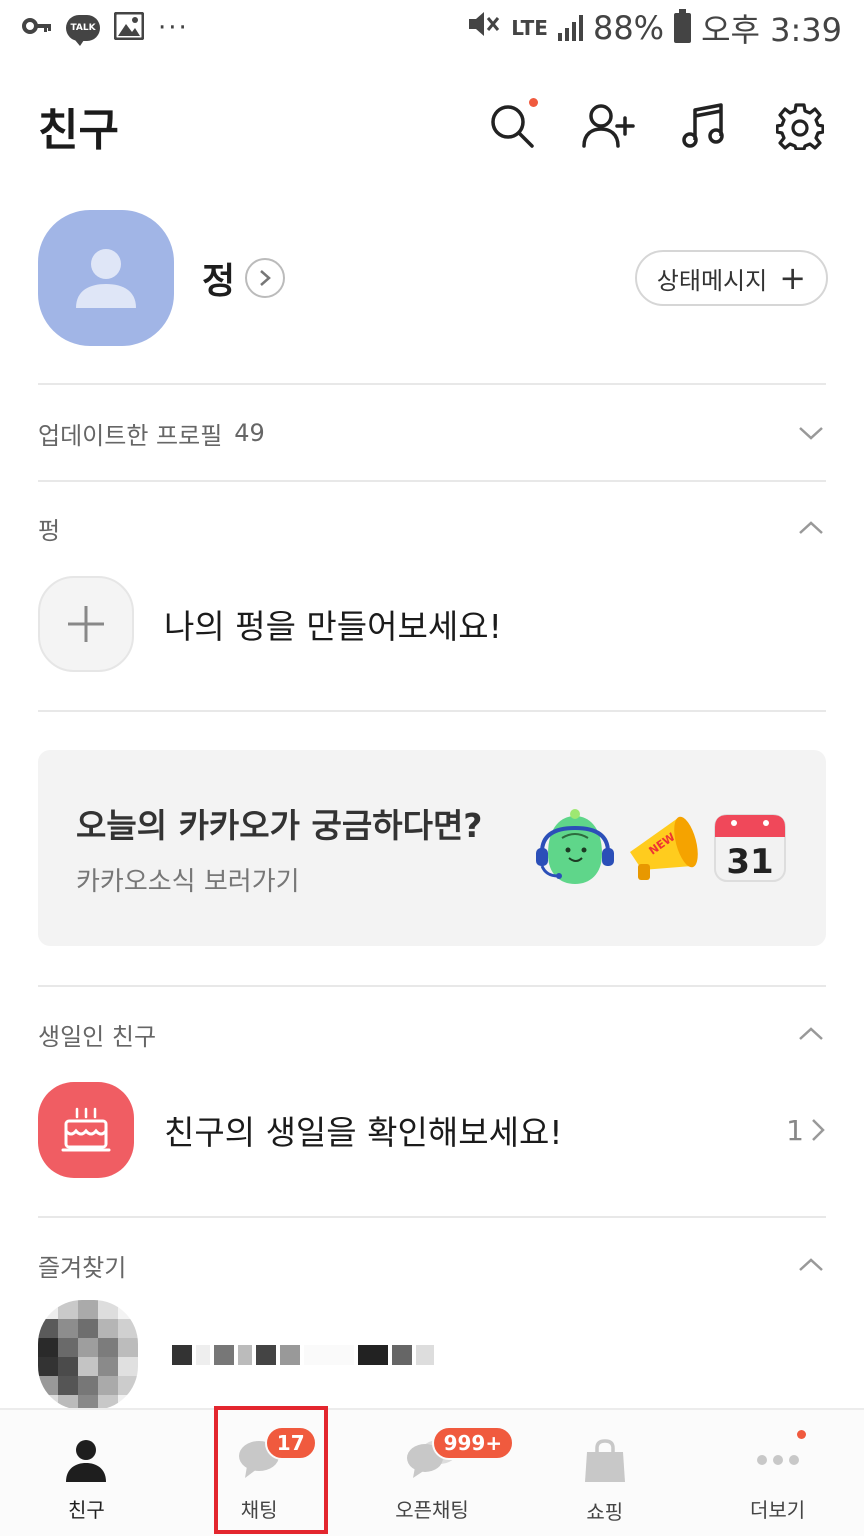 The width and height of the screenshot is (864, 1536). Describe the element at coordinates (82, 1267) in the screenshot. I see `favorites-label: 즐겨찾기` at that location.